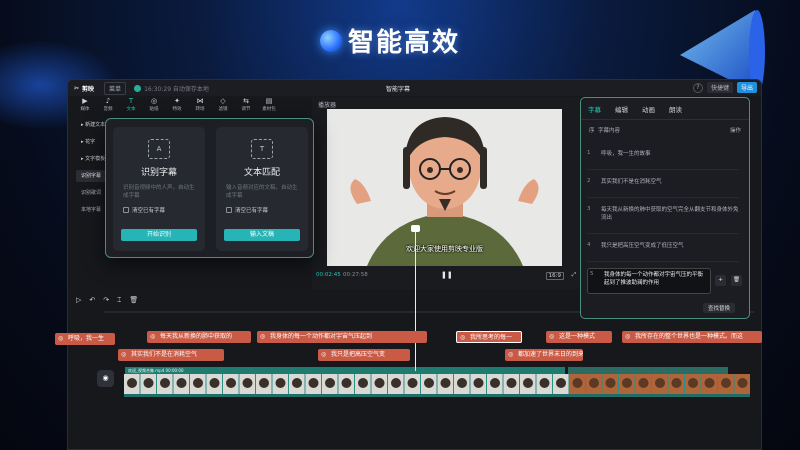 This screenshot has width=800, height=450. I want to click on subtitle-row: 1 呼吸，我一生的故事, so click(663, 160).